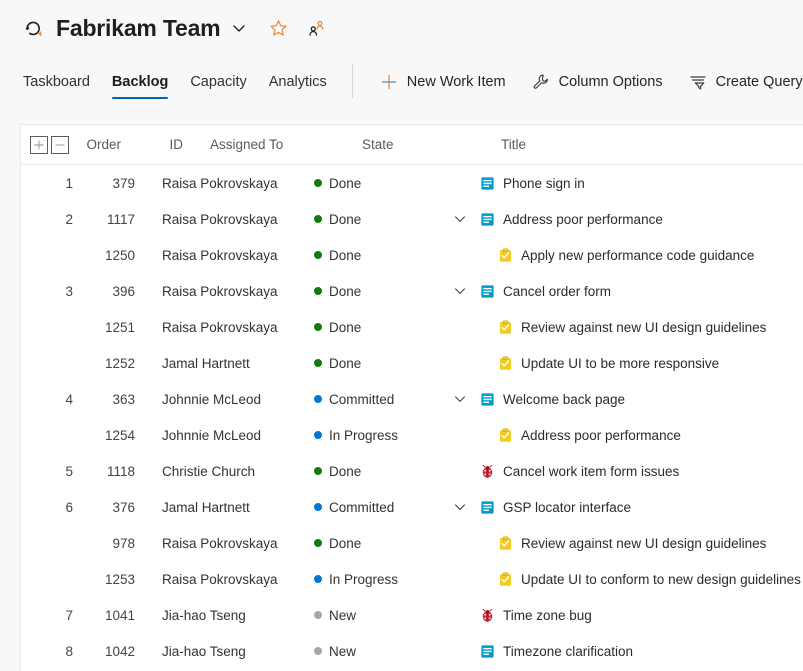 The width and height of the screenshot is (803, 671). Describe the element at coordinates (116, 579) in the screenshot. I see `cell-id: 1253` at that location.